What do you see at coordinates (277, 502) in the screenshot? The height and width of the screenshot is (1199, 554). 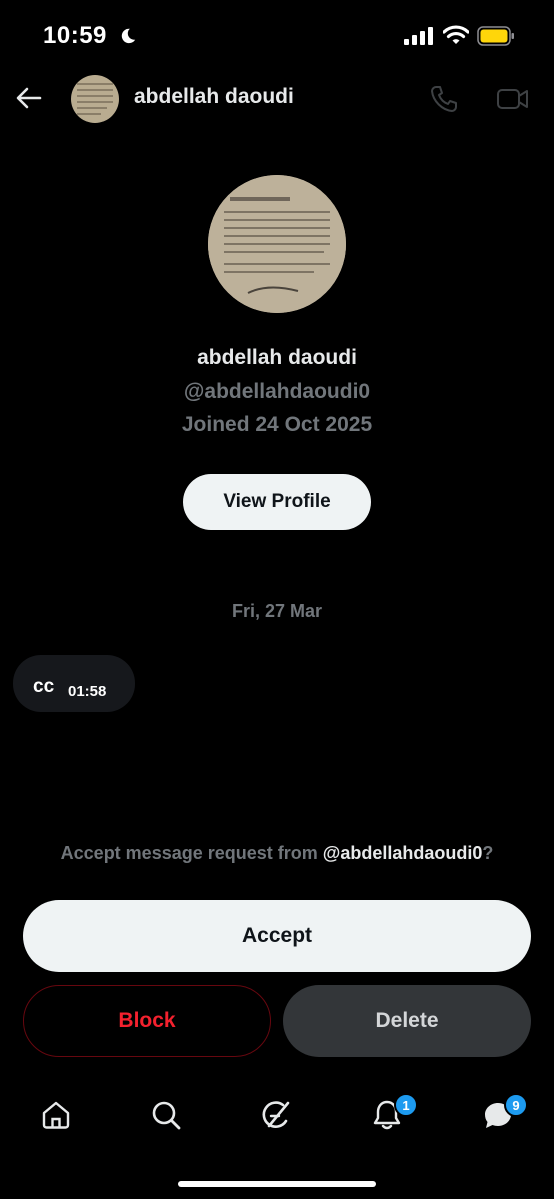 I see `view-profile-button: View Profile` at bounding box center [277, 502].